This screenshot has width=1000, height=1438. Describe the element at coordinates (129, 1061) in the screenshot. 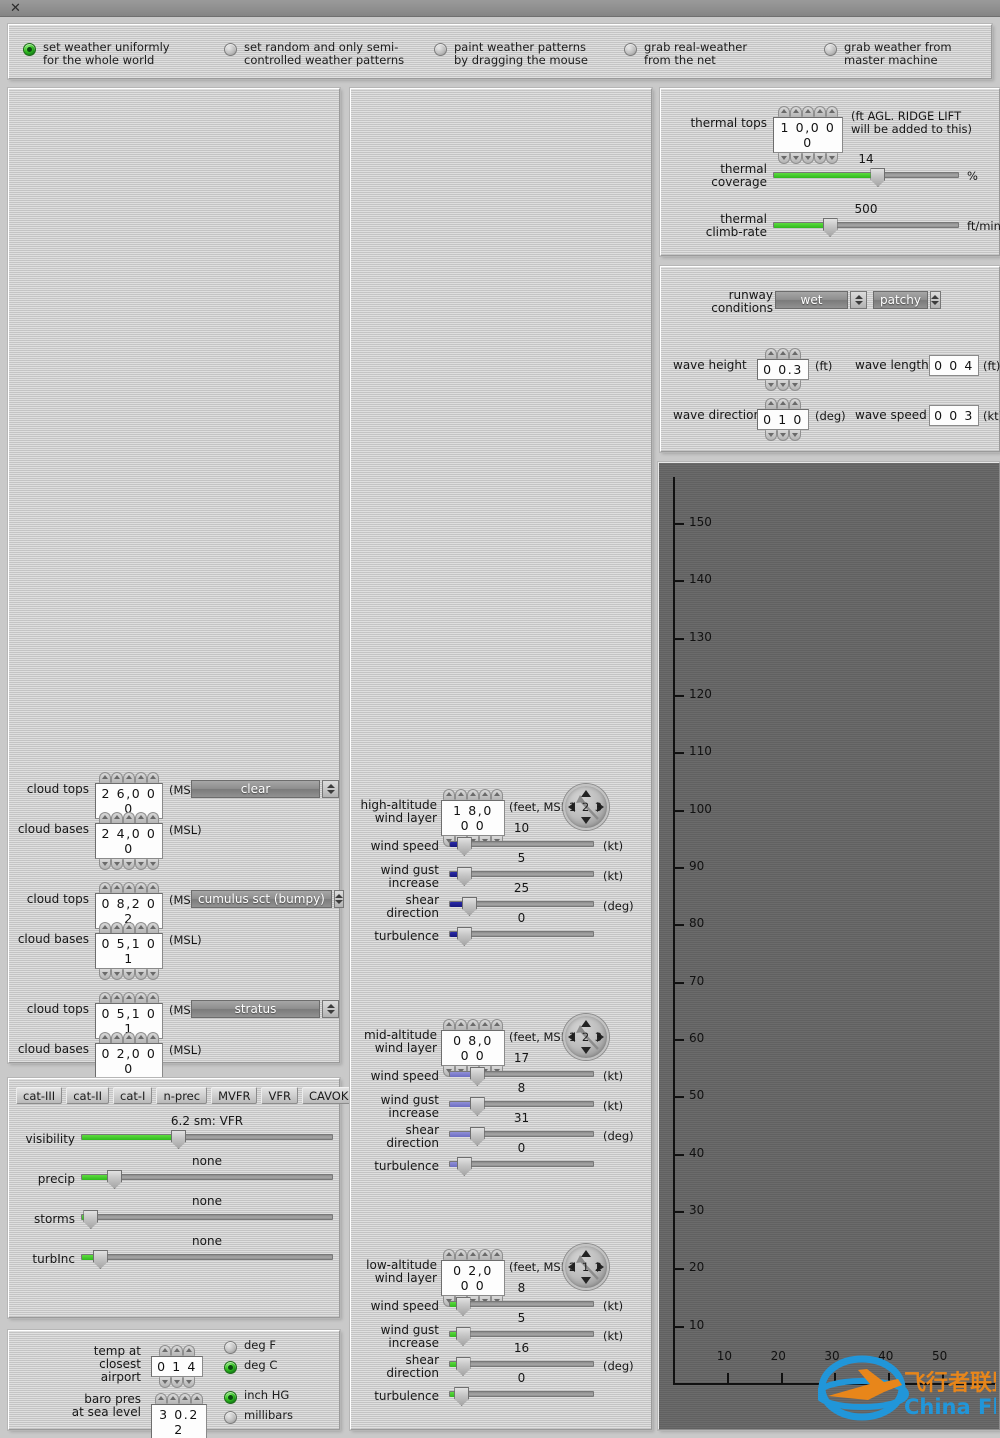

I see `cloud-bases-field-2-value: 0 2,0 0 0` at that location.